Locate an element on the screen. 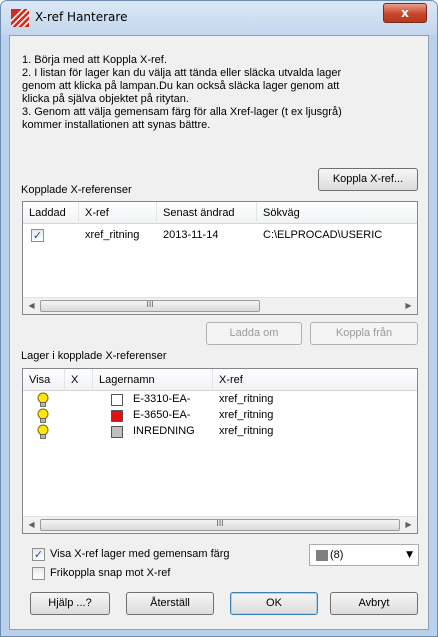  instruction-line: klicka på själva objektet på ritytan. is located at coordinates (105, 99).